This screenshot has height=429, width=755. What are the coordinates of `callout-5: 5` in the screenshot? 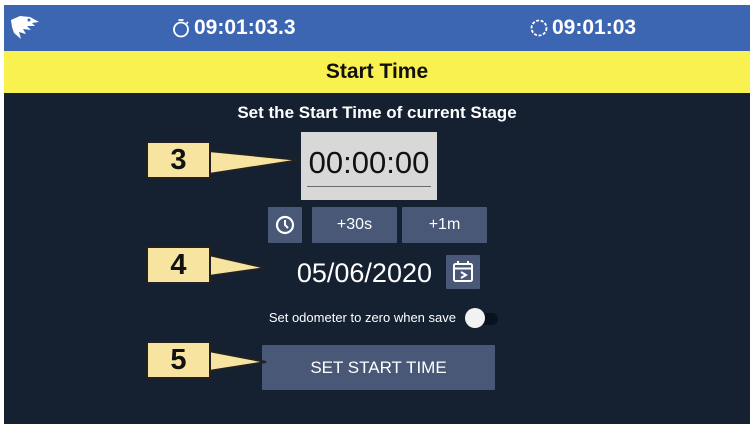 It's located at (178, 360).